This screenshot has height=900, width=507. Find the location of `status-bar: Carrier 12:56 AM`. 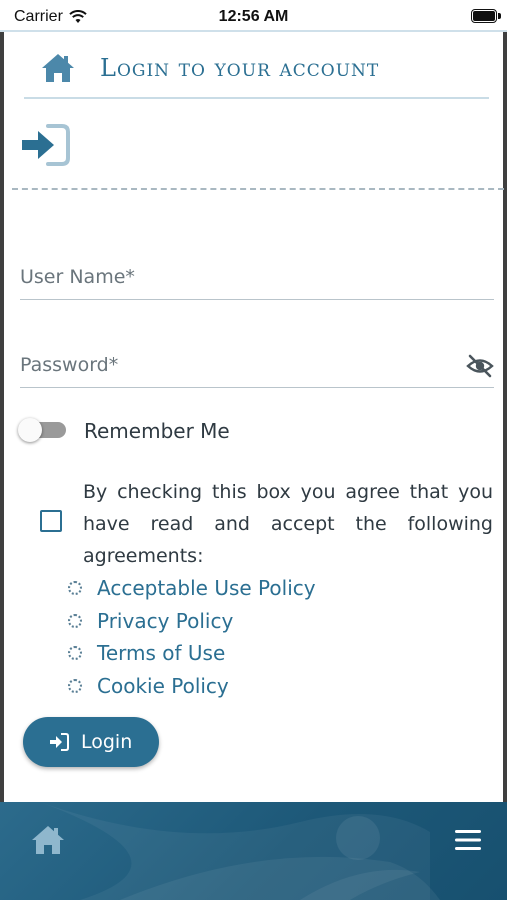

status-bar: Carrier 12:56 AM is located at coordinates (253, 16).